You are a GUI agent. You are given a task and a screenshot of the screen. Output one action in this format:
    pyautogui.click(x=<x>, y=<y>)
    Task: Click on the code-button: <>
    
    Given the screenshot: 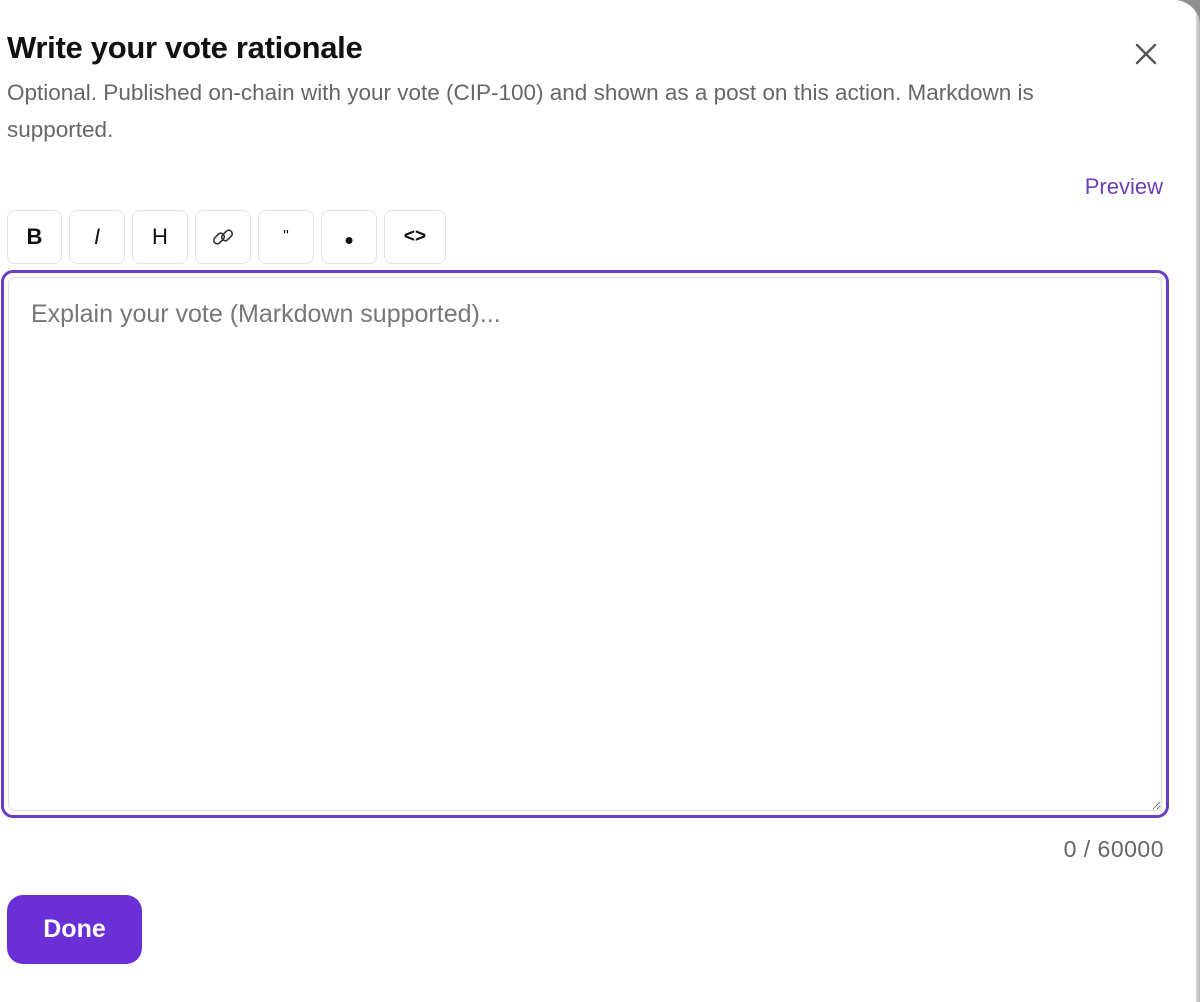 What is the action you would take?
    pyautogui.click(x=415, y=237)
    